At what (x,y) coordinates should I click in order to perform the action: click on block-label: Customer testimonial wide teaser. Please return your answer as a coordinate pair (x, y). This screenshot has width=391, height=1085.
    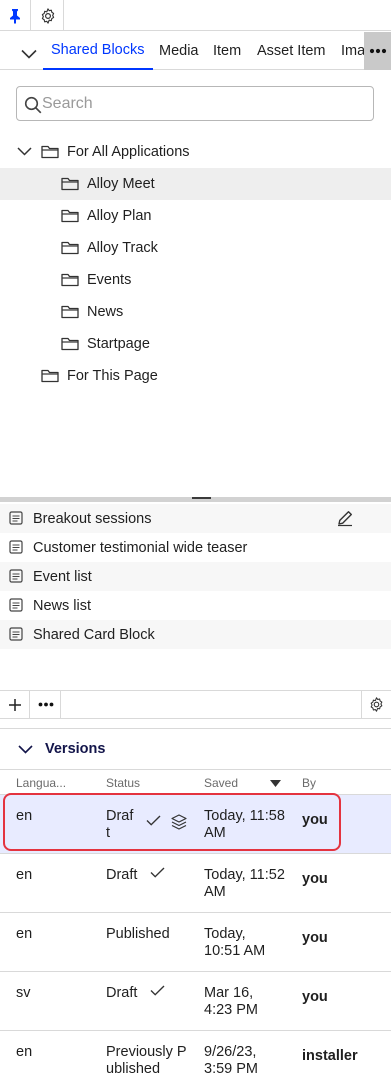
    Looking at the image, I should click on (140, 547).